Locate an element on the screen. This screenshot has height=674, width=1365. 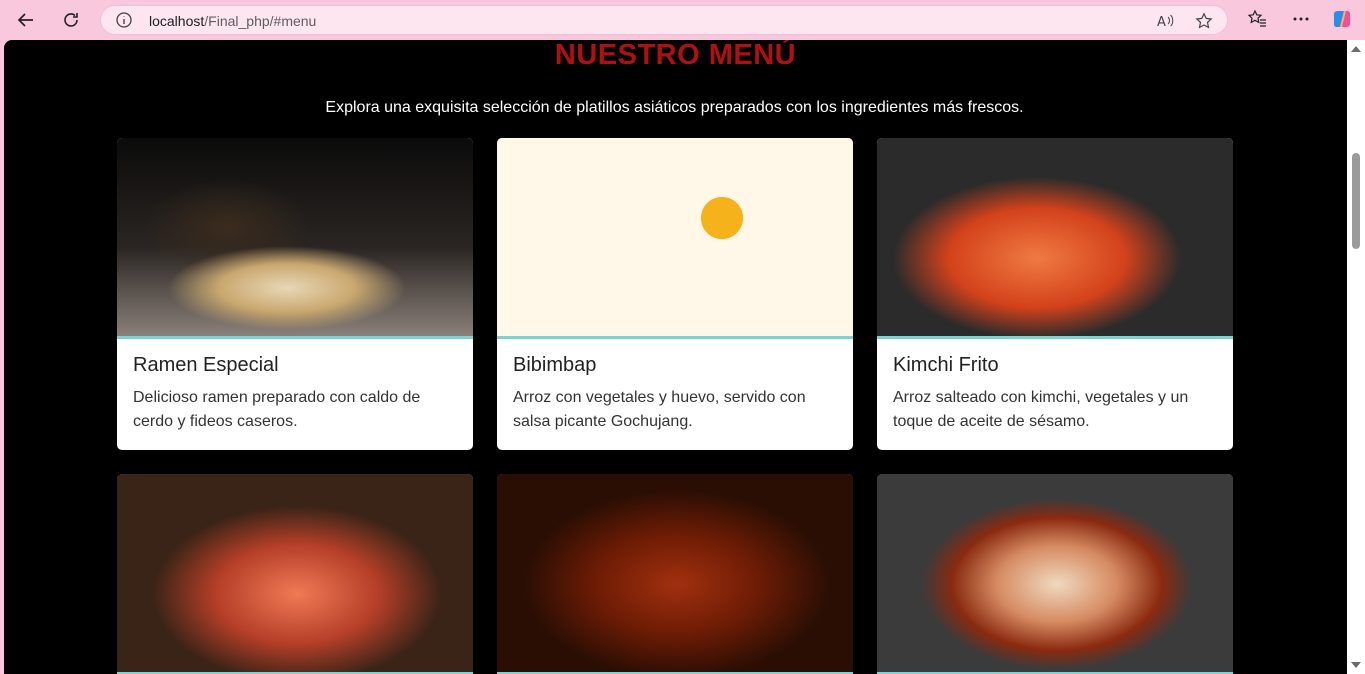
browser-toolbar: localhost/Final_php/#menu A is located at coordinates (682, 20).